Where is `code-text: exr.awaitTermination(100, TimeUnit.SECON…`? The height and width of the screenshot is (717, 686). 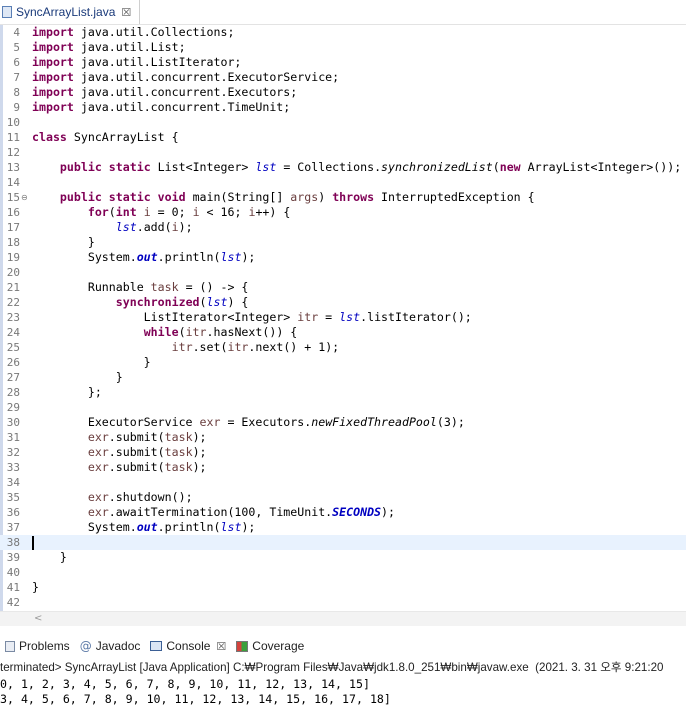 code-text: exr.awaitTermination(100, TimeUnit.SECON… is located at coordinates (241, 512).